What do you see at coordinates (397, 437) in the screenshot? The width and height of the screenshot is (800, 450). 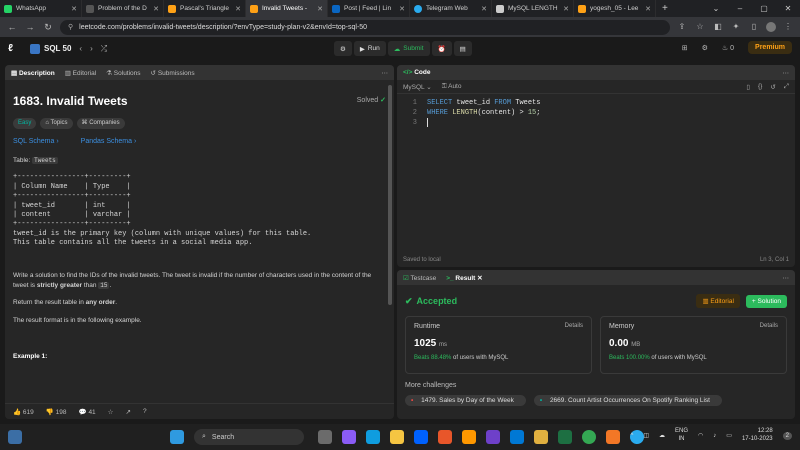 I see `explorer-icon` at bounding box center [397, 437].